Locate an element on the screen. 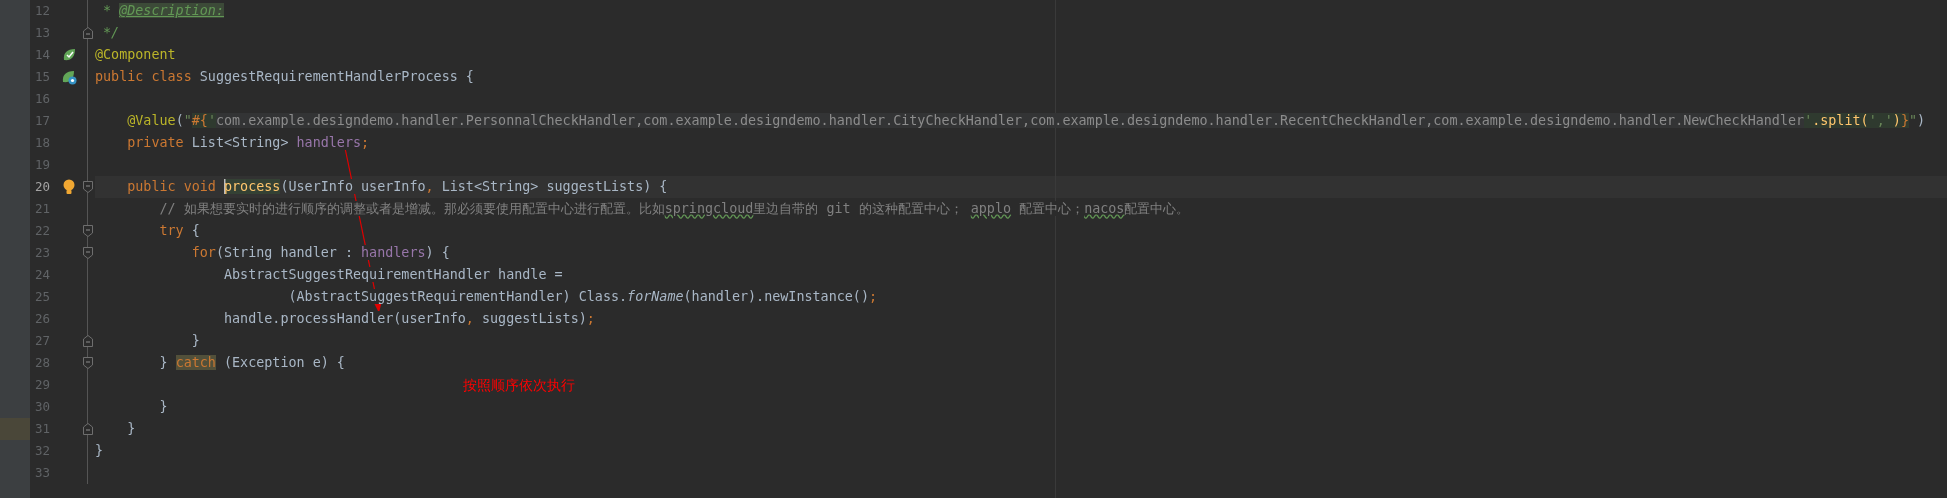 This screenshot has height=498, width=1947. line-number: 12 is located at coordinates (43, 11).